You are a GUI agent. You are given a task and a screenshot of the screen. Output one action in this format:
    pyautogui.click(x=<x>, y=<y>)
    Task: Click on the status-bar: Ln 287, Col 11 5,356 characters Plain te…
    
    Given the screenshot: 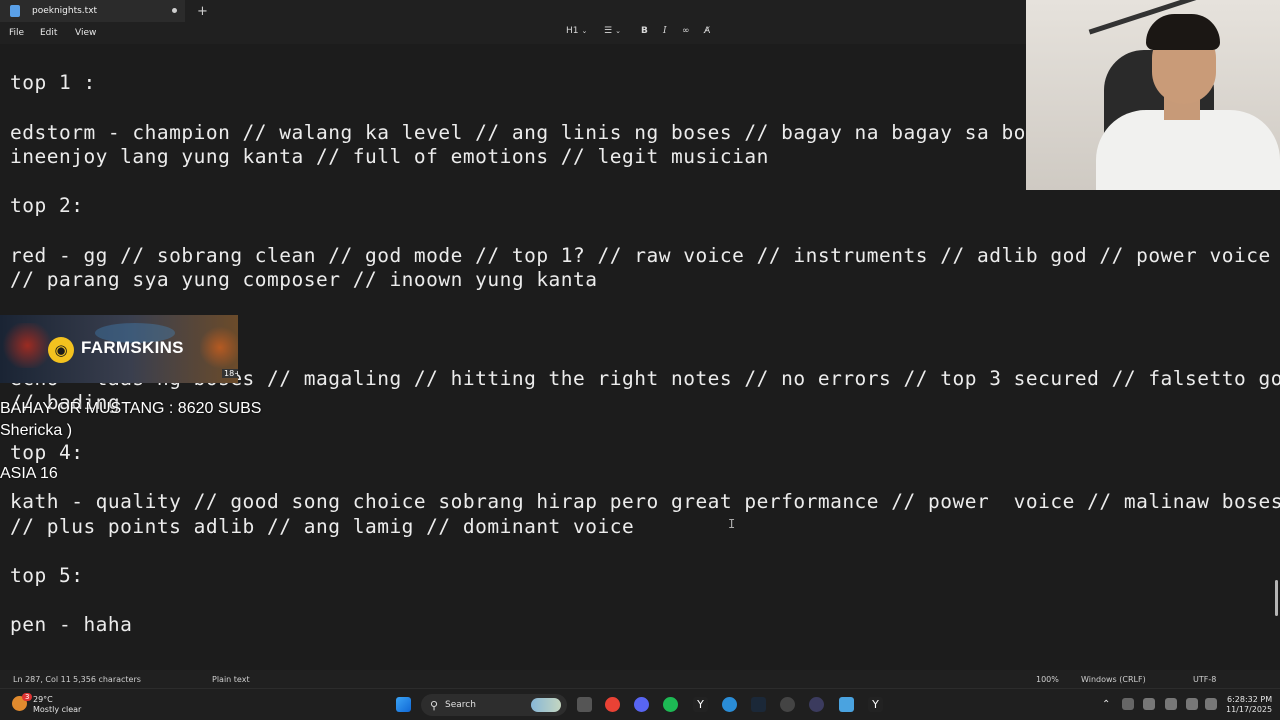 What is the action you would take?
    pyautogui.click(x=640, y=679)
    